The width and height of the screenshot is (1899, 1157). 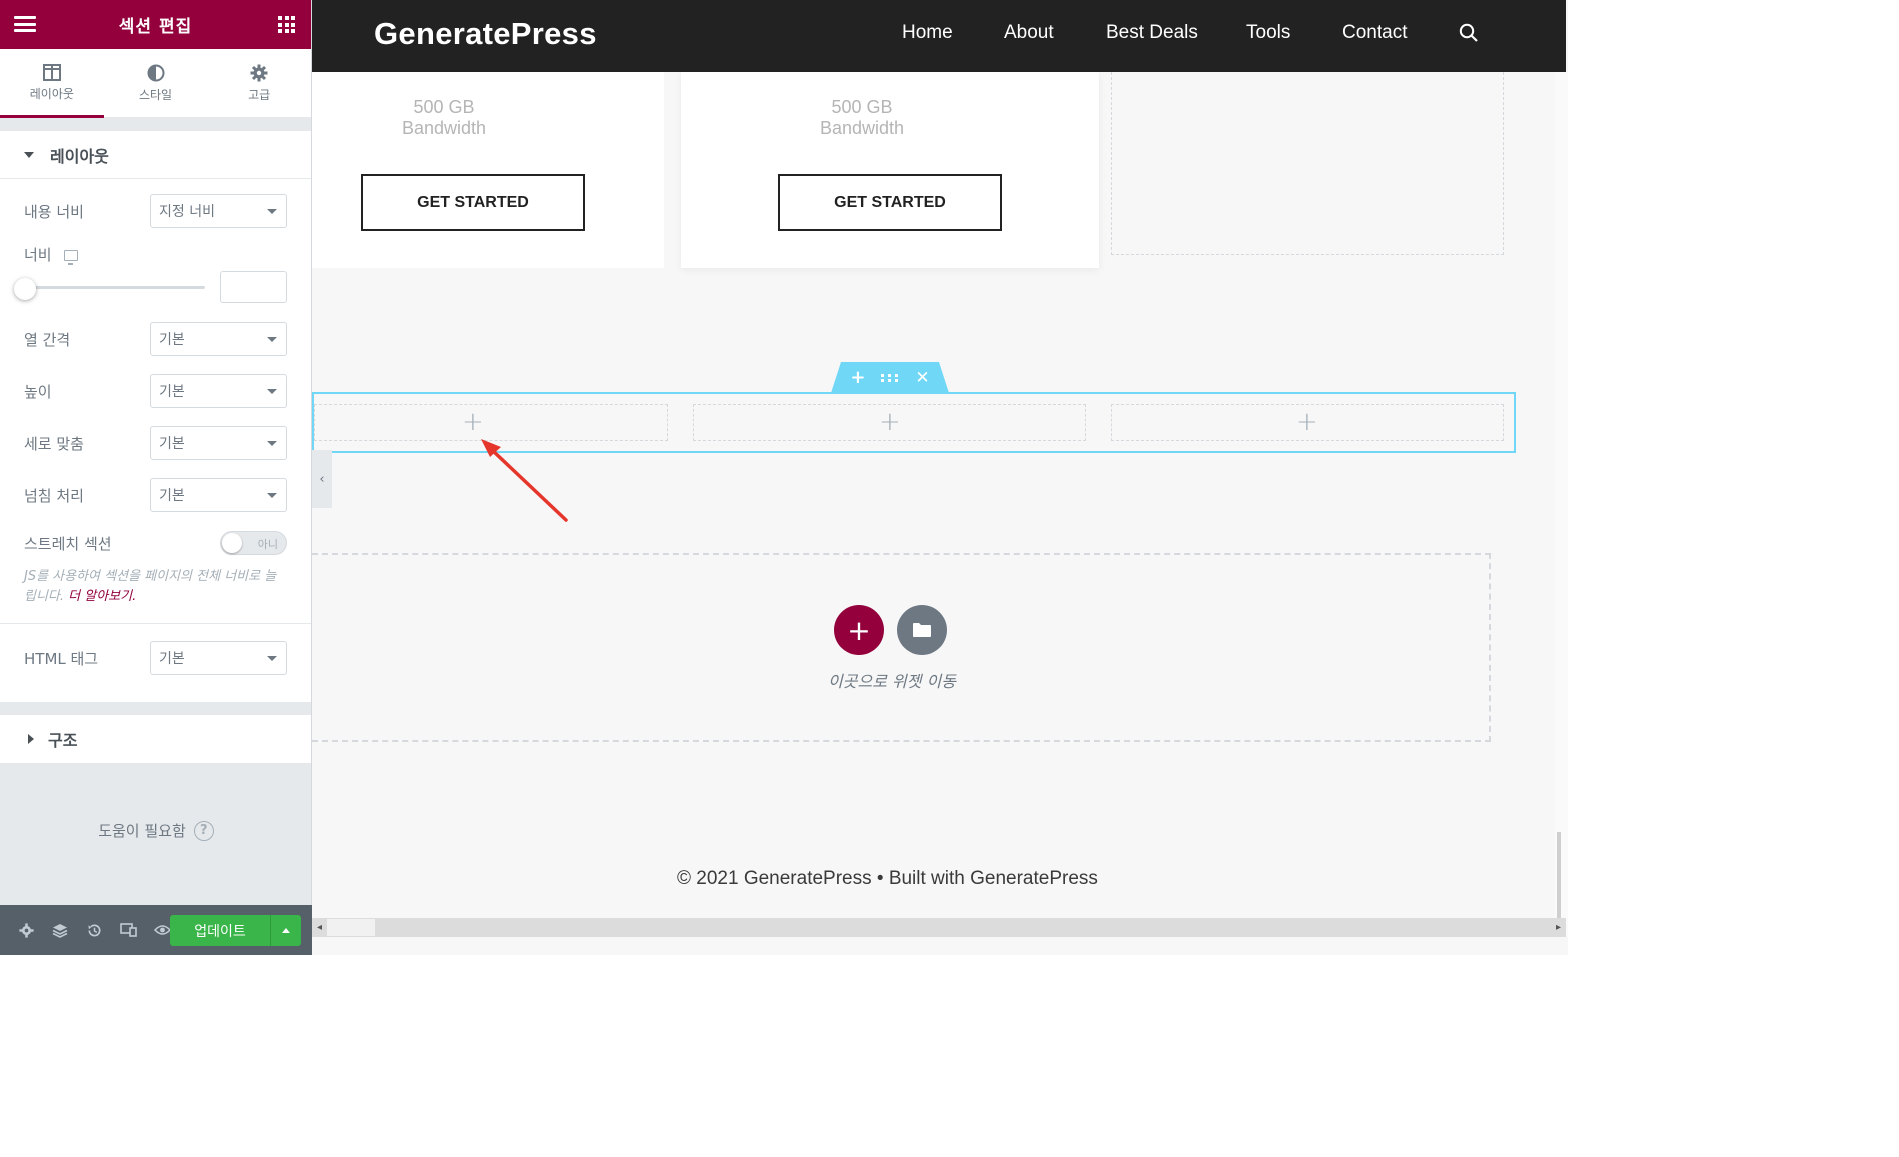 What do you see at coordinates (1558, 927) in the screenshot?
I see `scroll-right-arrow-icon: ▸` at bounding box center [1558, 927].